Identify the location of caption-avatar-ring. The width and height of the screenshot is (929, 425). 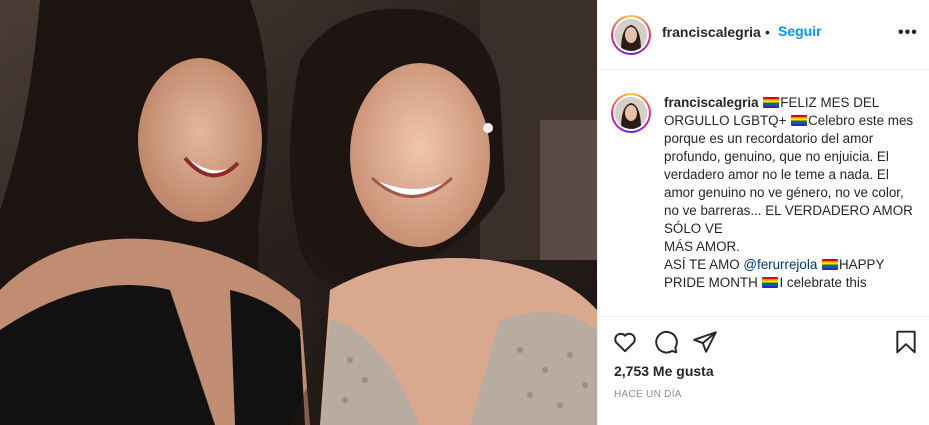
(631, 113).